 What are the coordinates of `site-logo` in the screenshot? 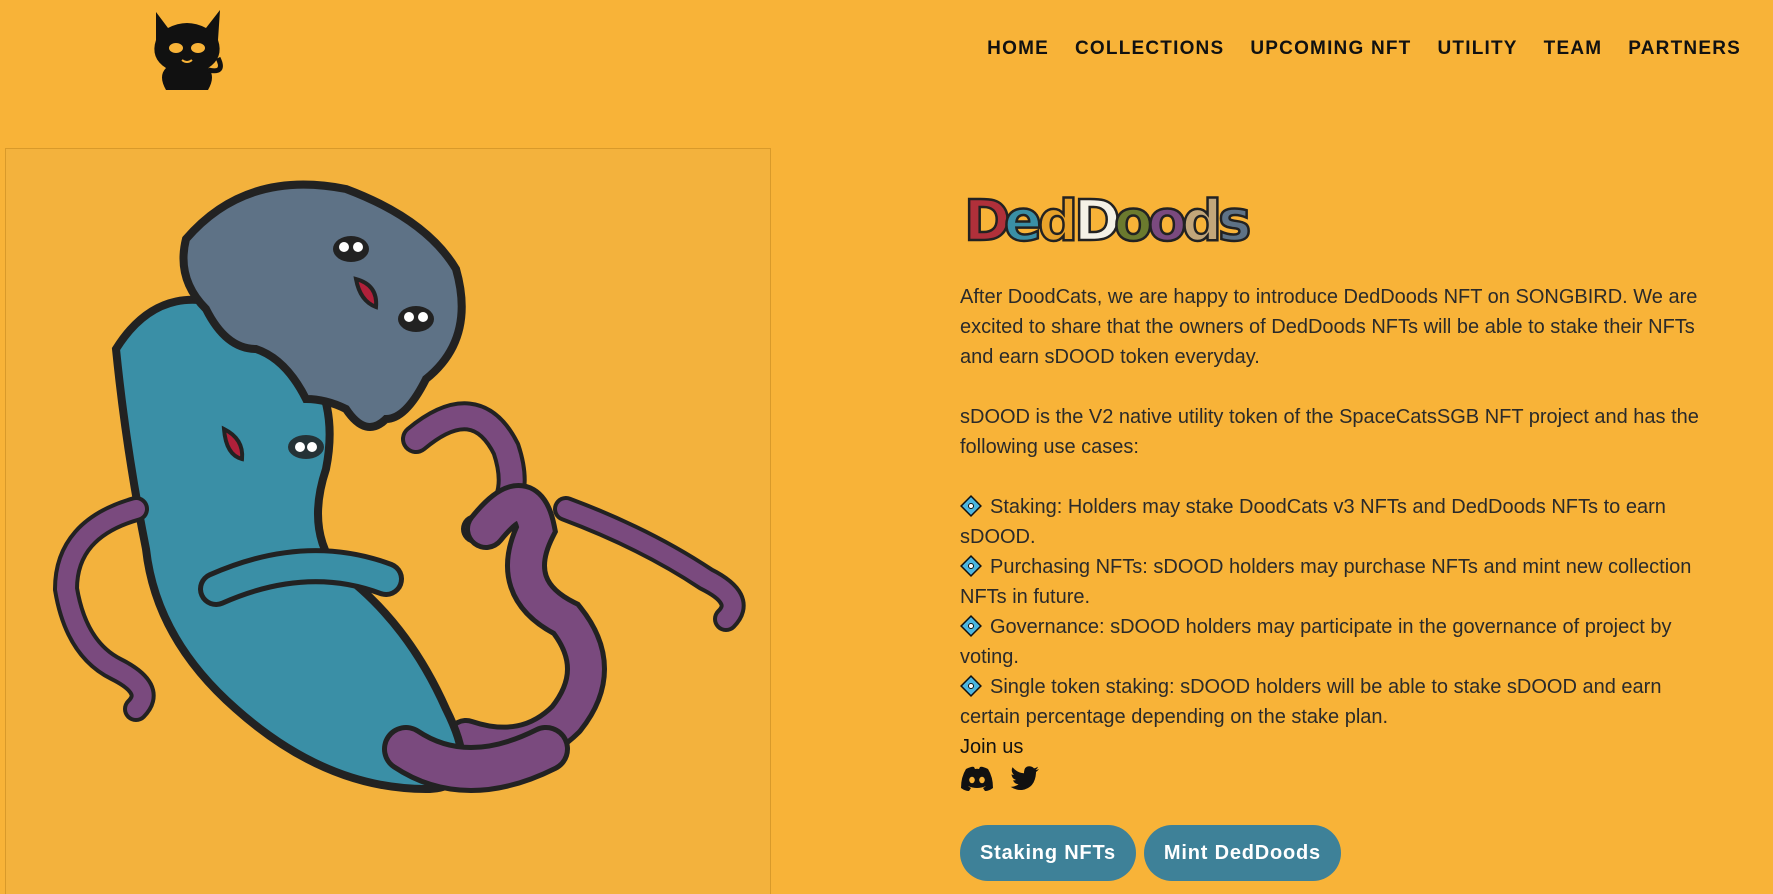 It's located at (187, 50).